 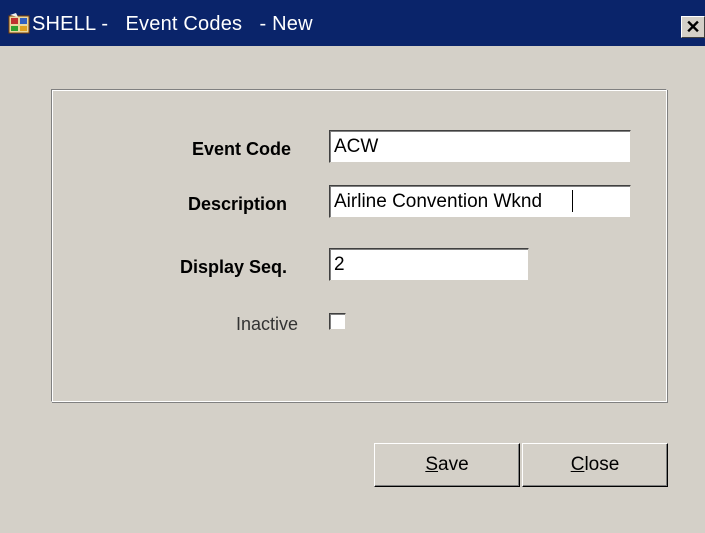 What do you see at coordinates (267, 324) in the screenshot?
I see `inactive-label: Inactive` at bounding box center [267, 324].